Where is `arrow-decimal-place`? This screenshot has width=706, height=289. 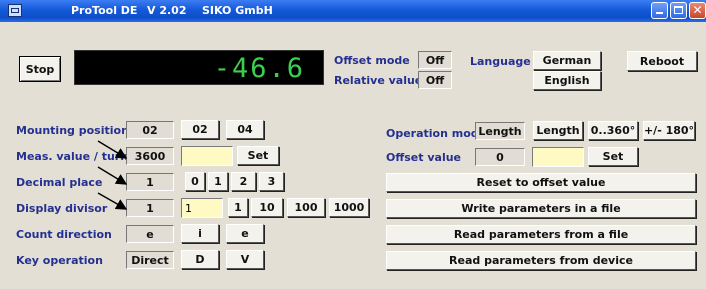
arrow-decimal-place is located at coordinates (112, 175).